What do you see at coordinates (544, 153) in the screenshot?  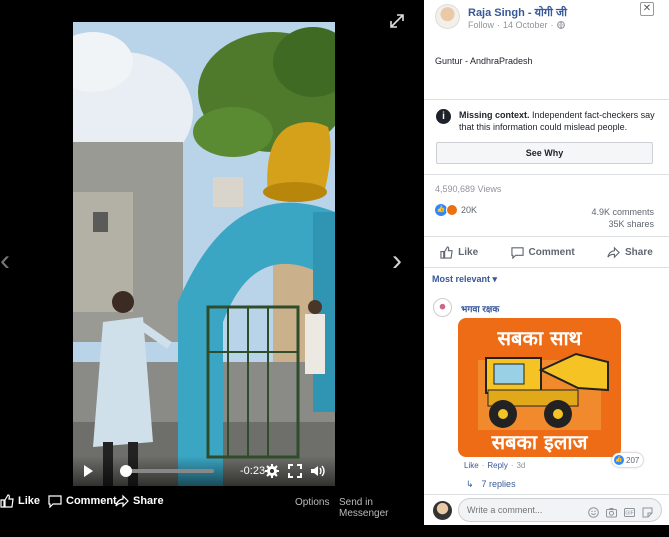 I see `see-why-button: See Why` at bounding box center [544, 153].